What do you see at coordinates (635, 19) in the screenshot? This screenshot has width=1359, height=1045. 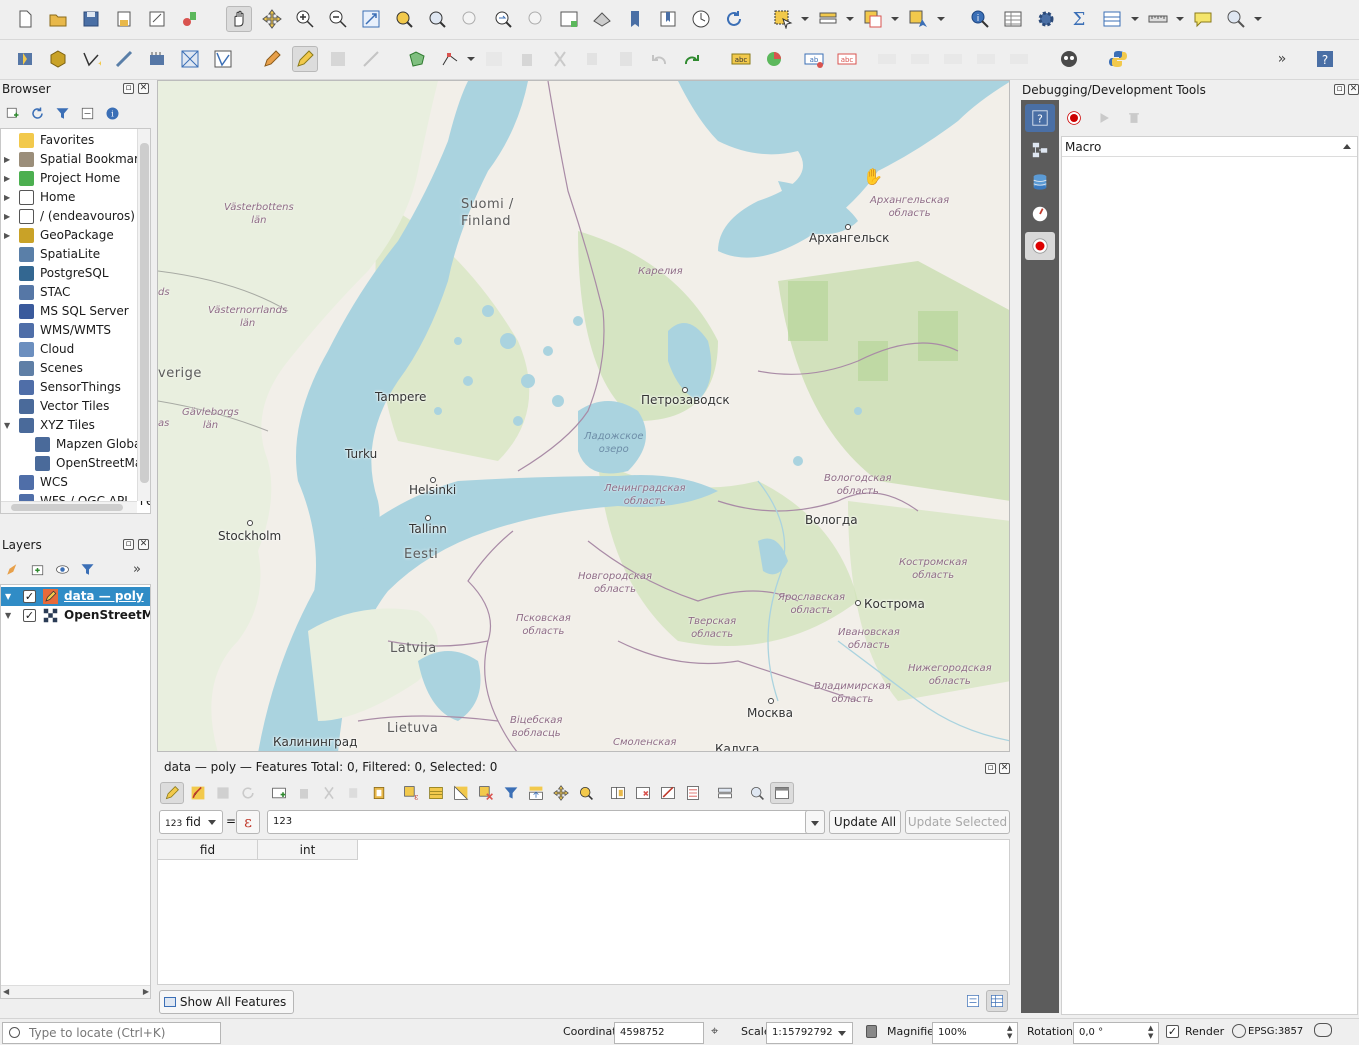 I see `new-bookmark-icon` at bounding box center [635, 19].